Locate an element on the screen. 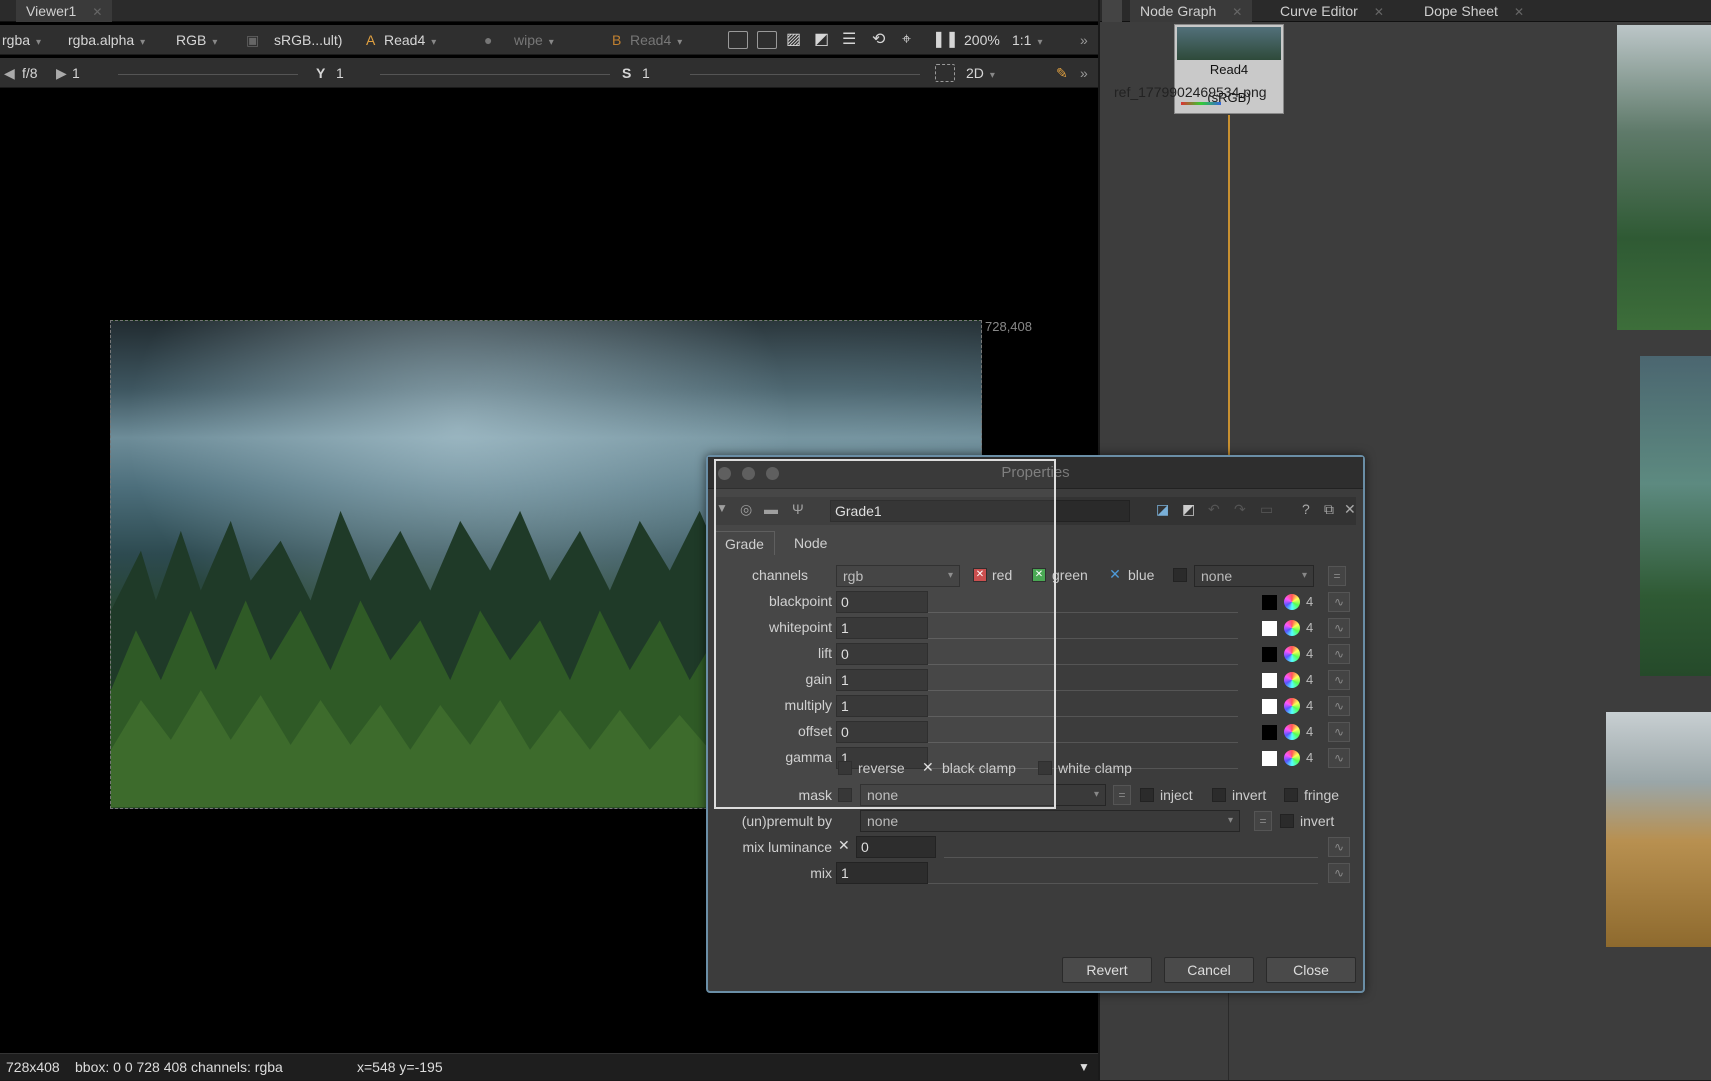  refresh-icon: ⟲ is located at coordinates (878, 40).